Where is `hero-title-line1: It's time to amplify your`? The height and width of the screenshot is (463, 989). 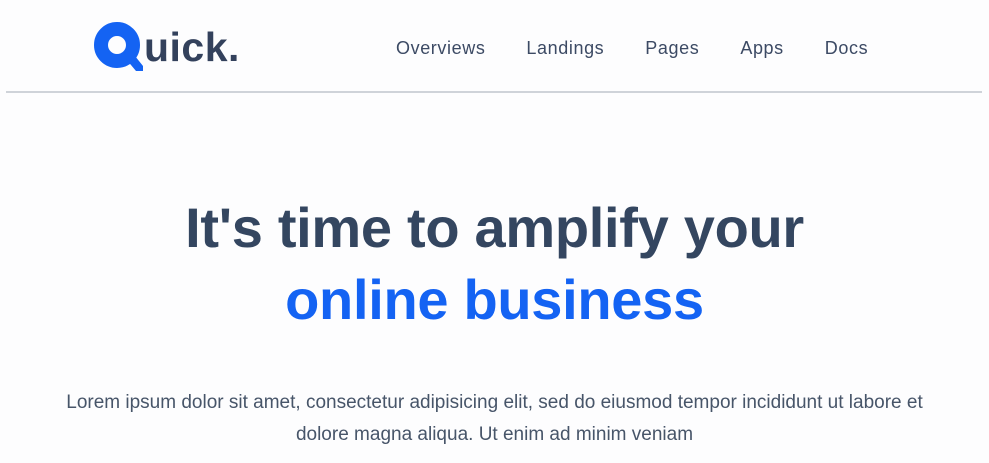 hero-title-line1: It's time to amplify your is located at coordinates (494, 227).